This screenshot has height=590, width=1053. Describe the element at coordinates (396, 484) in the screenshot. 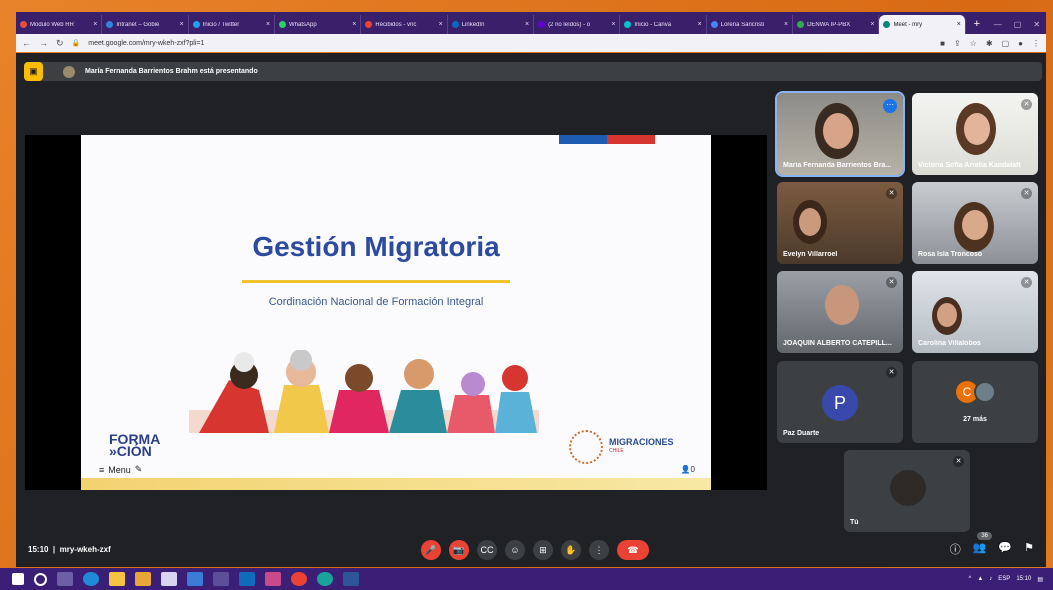

I see `slide-footer-wave` at that location.